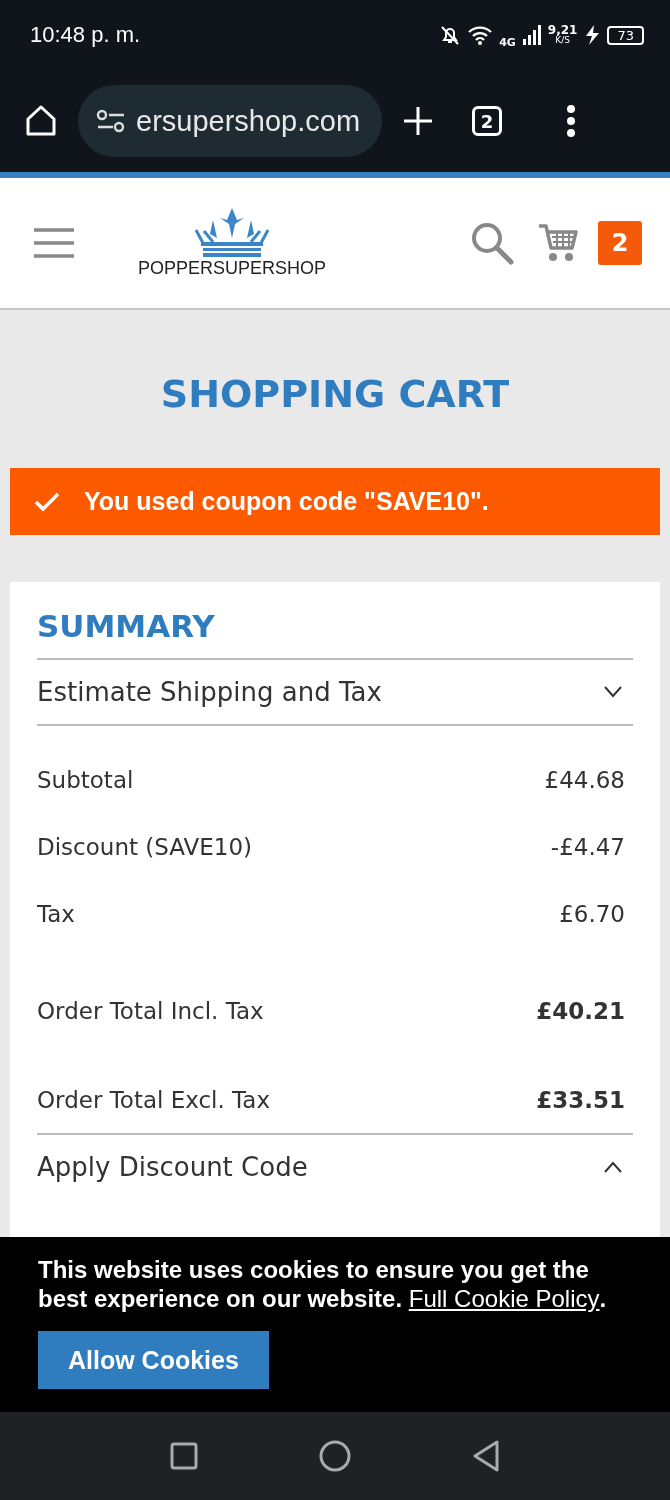 This screenshot has width=670, height=1500. Describe the element at coordinates (184, 1456) in the screenshot. I see `recent-apps-icon` at that location.